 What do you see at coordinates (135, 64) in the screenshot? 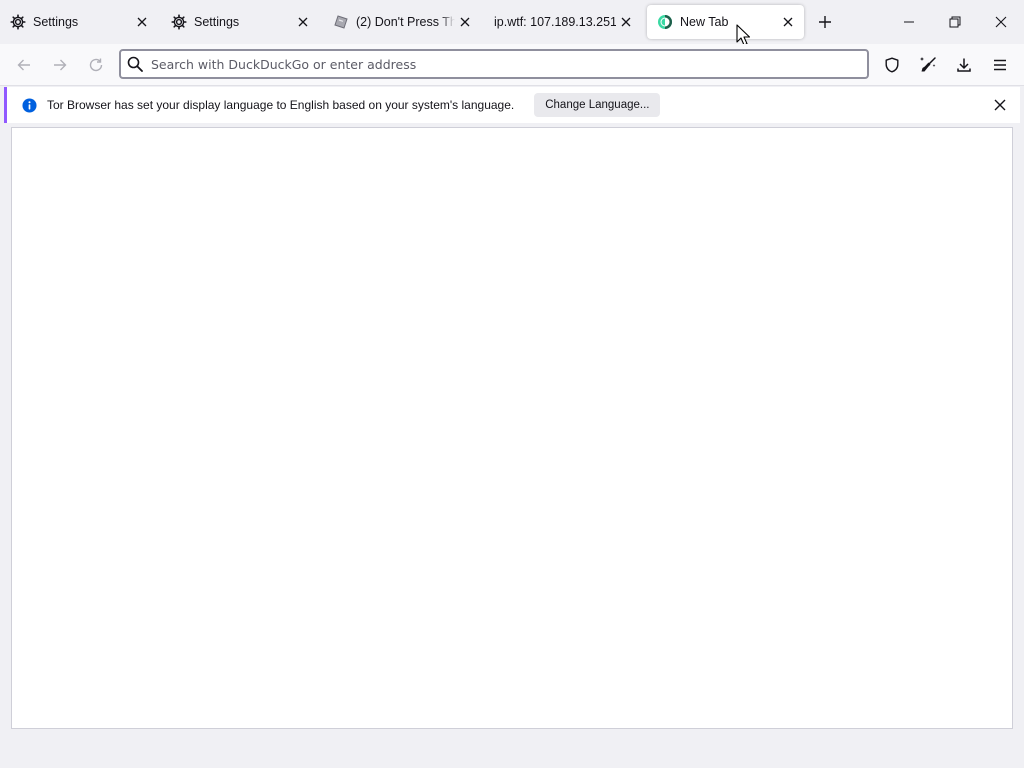
I see `search-icon` at bounding box center [135, 64].